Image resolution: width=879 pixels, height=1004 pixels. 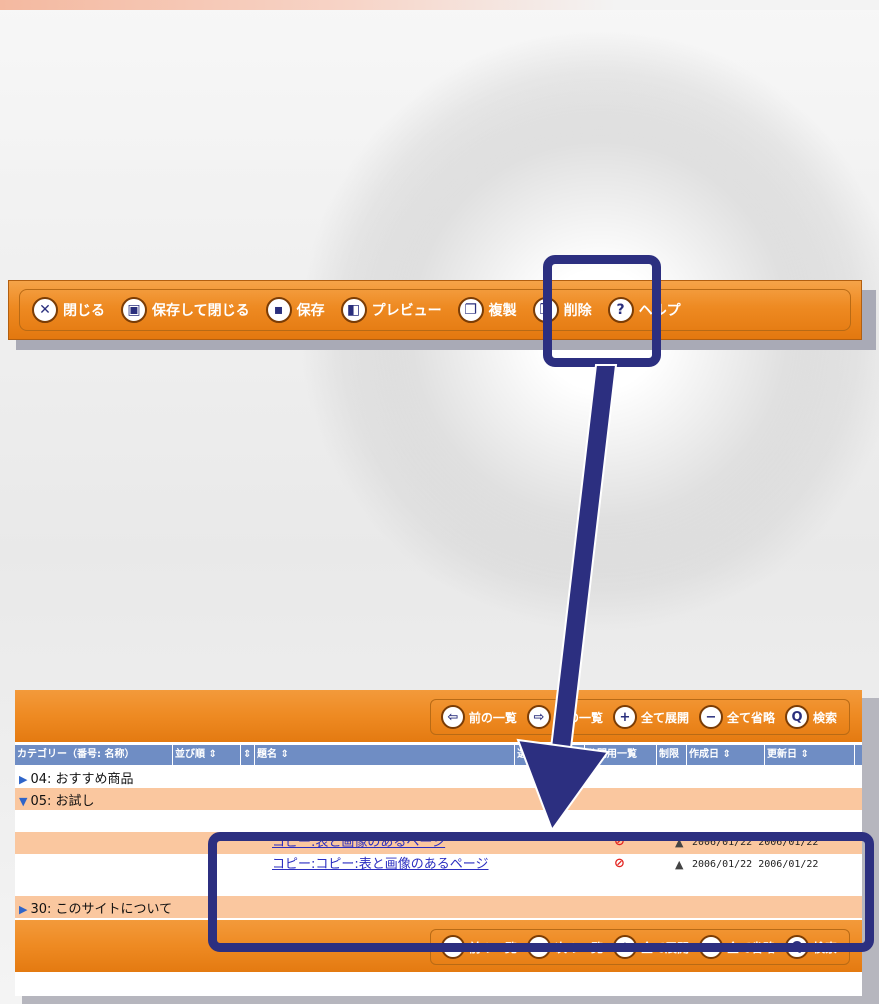 I want to click on expand-all-button: + 全て展開, so click(x=650, y=717).